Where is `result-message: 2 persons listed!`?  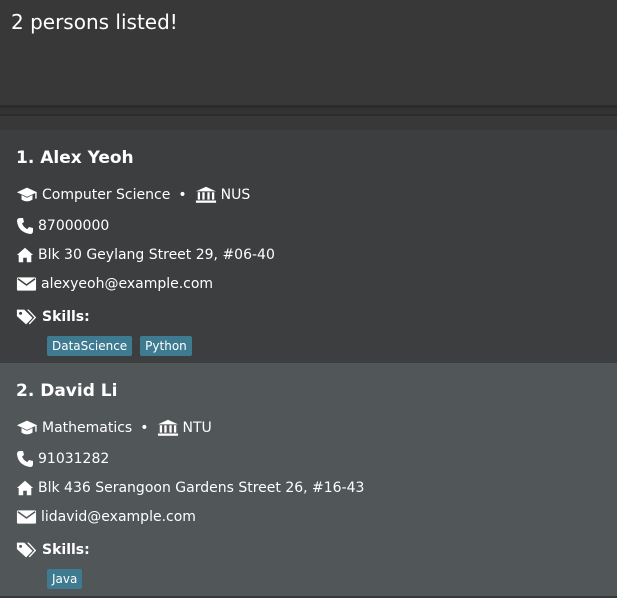
result-message: 2 persons listed! is located at coordinates (94, 22).